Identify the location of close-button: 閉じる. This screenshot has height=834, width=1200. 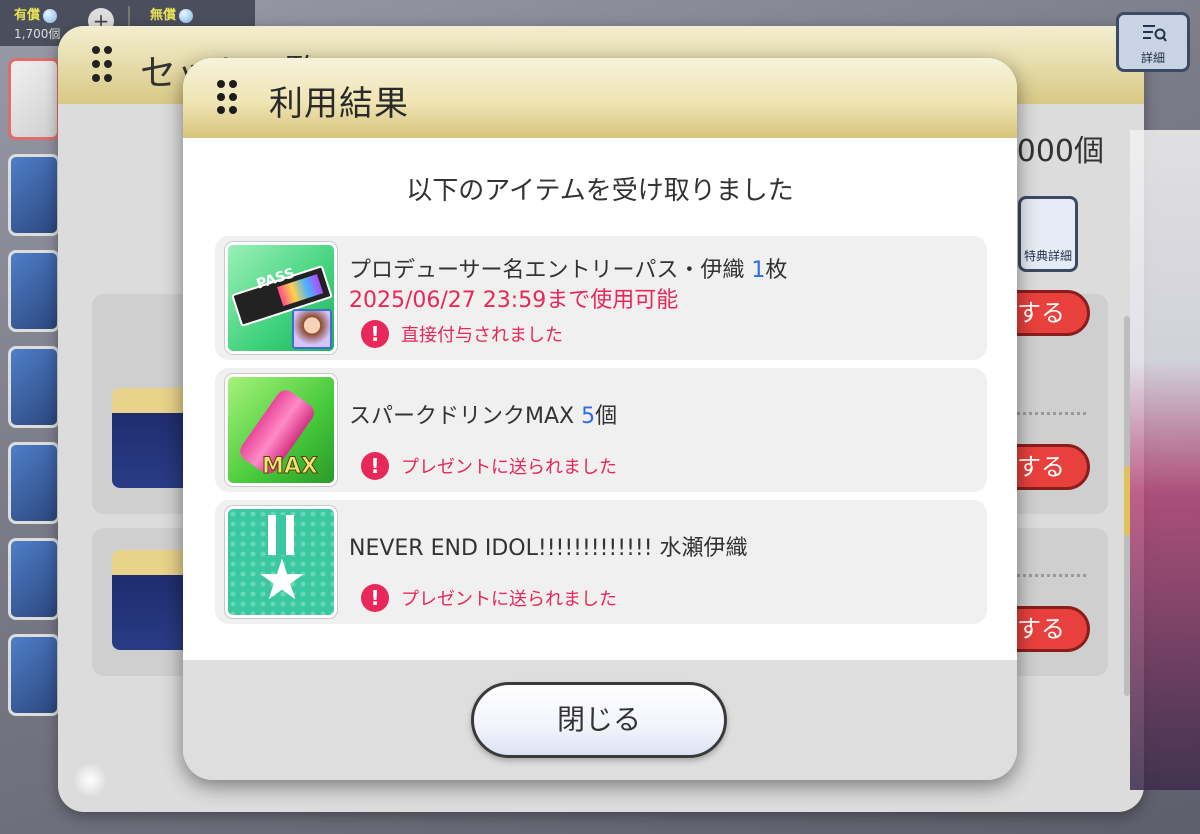
(599, 720).